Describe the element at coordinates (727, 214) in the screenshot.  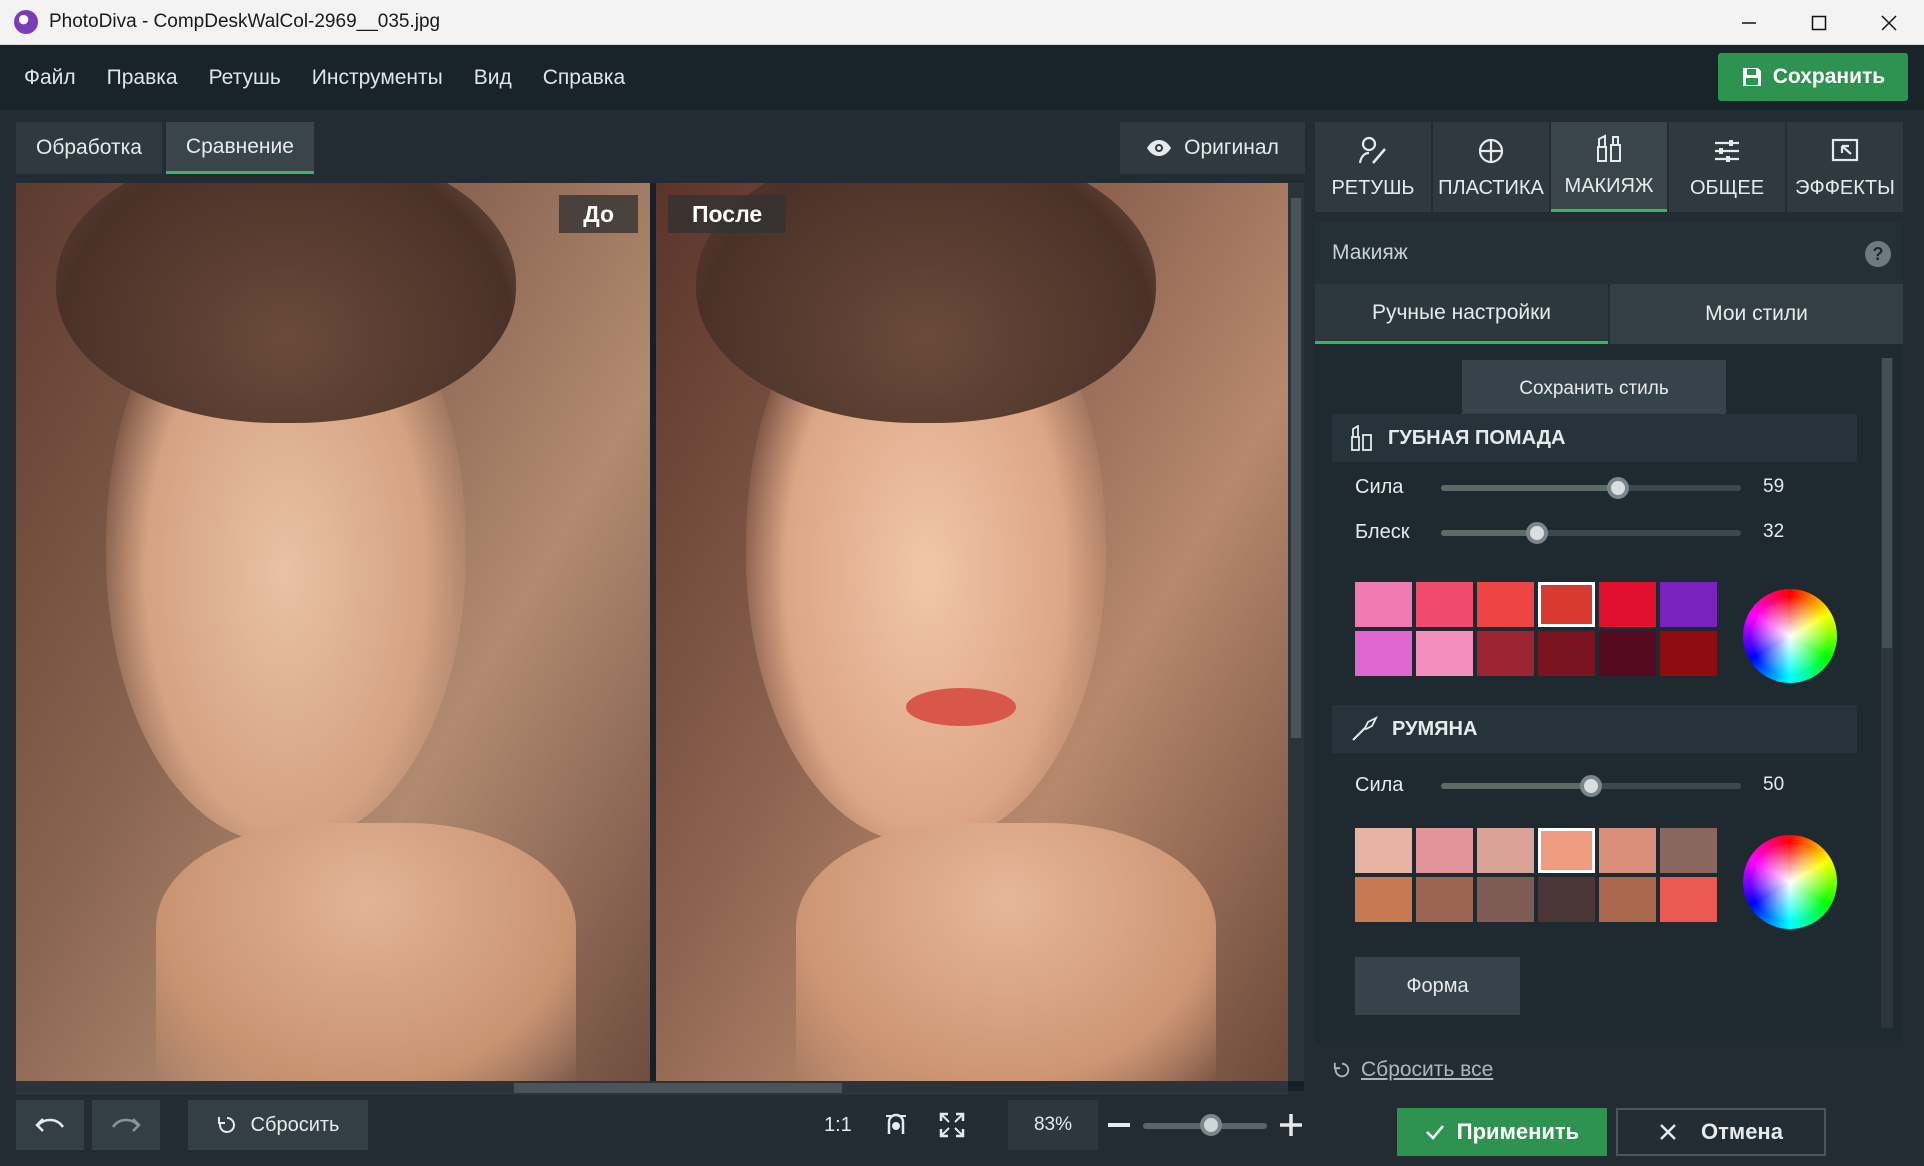
I see `after-label: После` at that location.